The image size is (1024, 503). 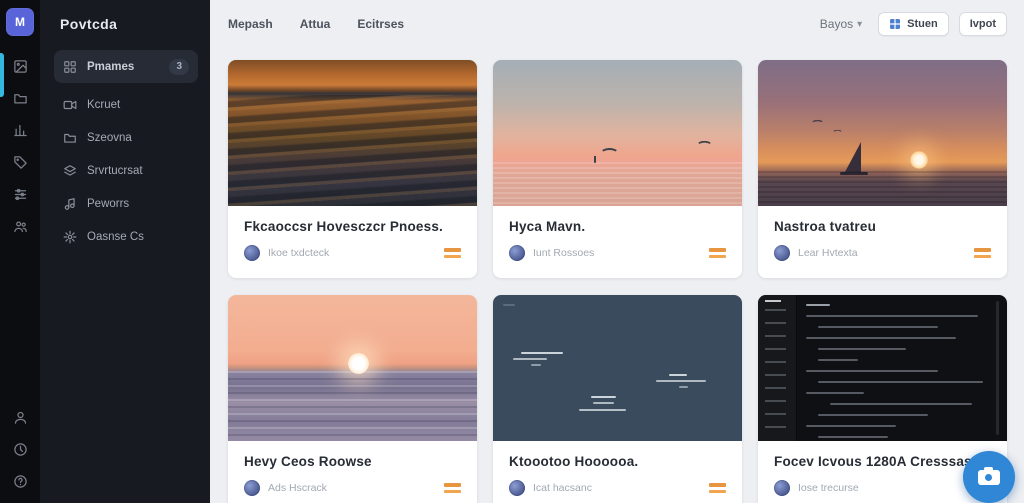 I want to click on ivpot-button-label: Ivpot, so click(x=982, y=24).